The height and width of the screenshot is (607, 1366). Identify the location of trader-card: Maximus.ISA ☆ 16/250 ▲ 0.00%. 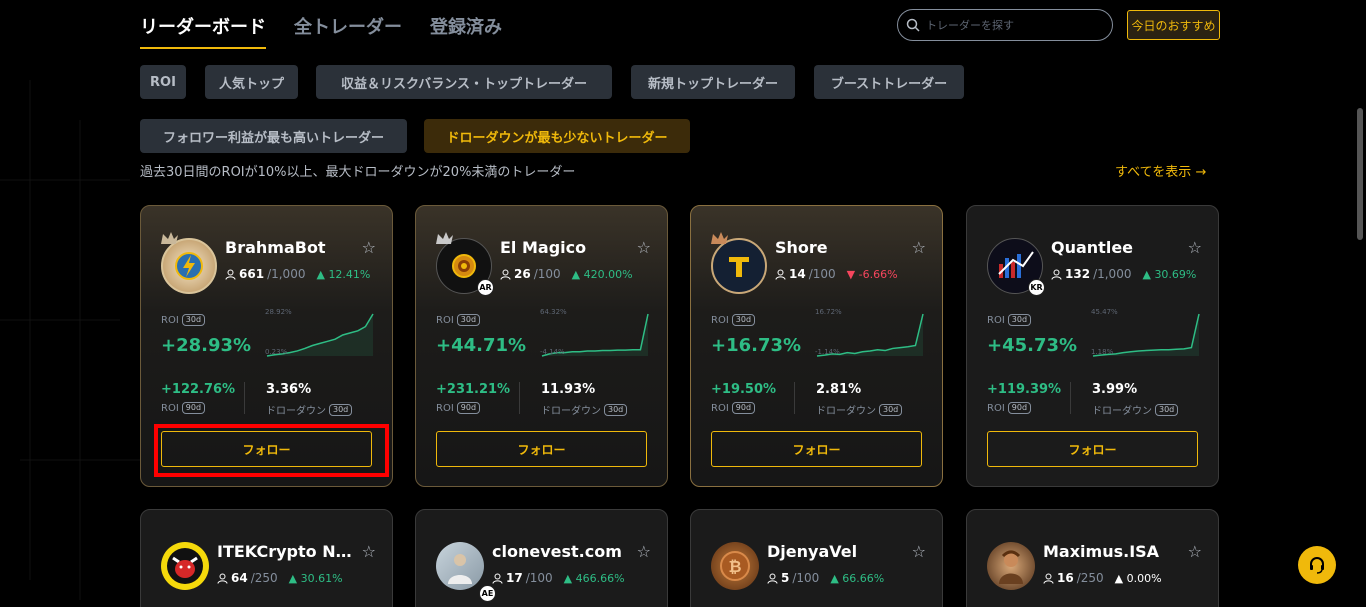
(1092, 558).